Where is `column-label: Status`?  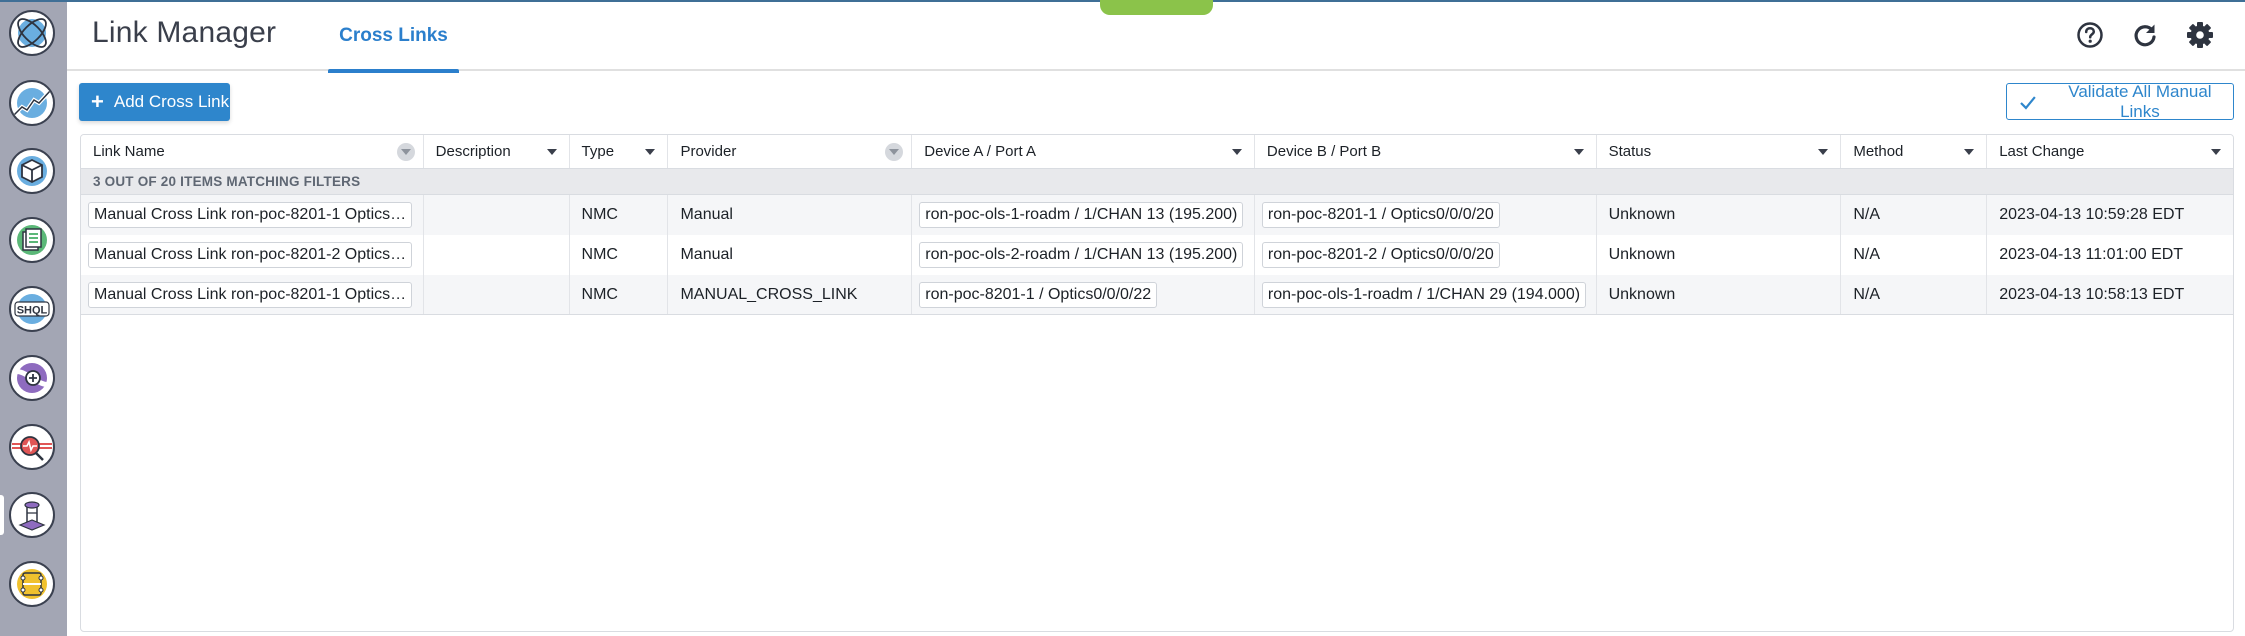 column-label: Status is located at coordinates (1630, 151).